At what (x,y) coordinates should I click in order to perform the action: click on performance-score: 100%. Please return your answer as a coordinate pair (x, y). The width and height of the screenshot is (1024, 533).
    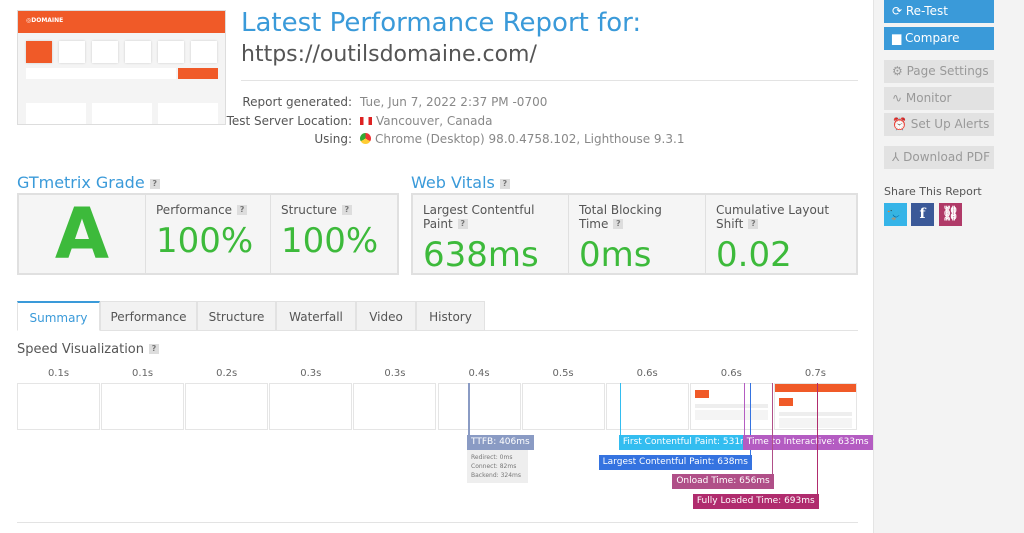
    Looking at the image, I should click on (205, 241).